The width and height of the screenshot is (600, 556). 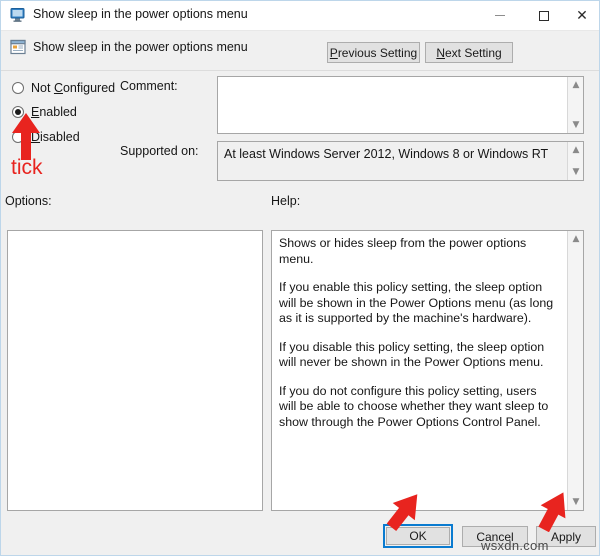 What do you see at coordinates (26, 136) in the screenshot?
I see `annotation-arrow-to-enabled` at bounding box center [26, 136].